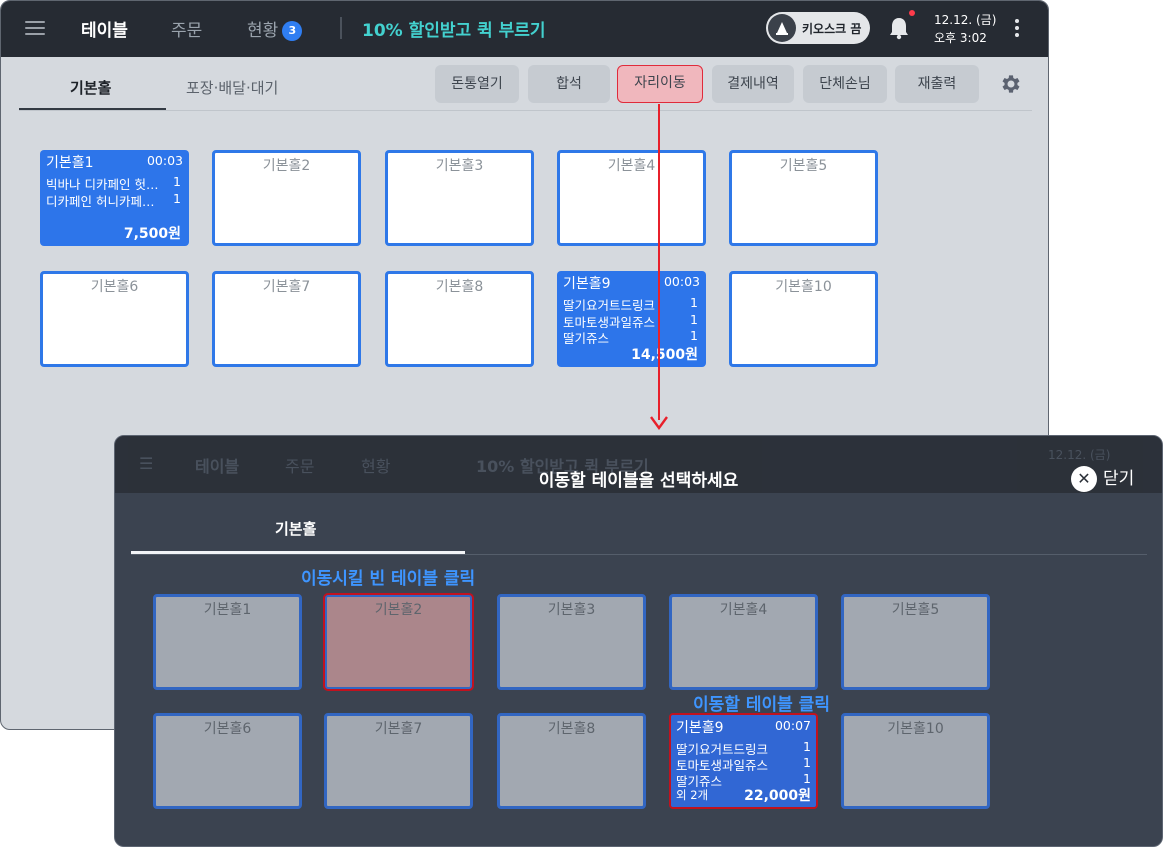 This screenshot has width=1163, height=847. Describe the element at coordinates (104, 28) in the screenshot. I see `nav-table: 테이블` at that location.